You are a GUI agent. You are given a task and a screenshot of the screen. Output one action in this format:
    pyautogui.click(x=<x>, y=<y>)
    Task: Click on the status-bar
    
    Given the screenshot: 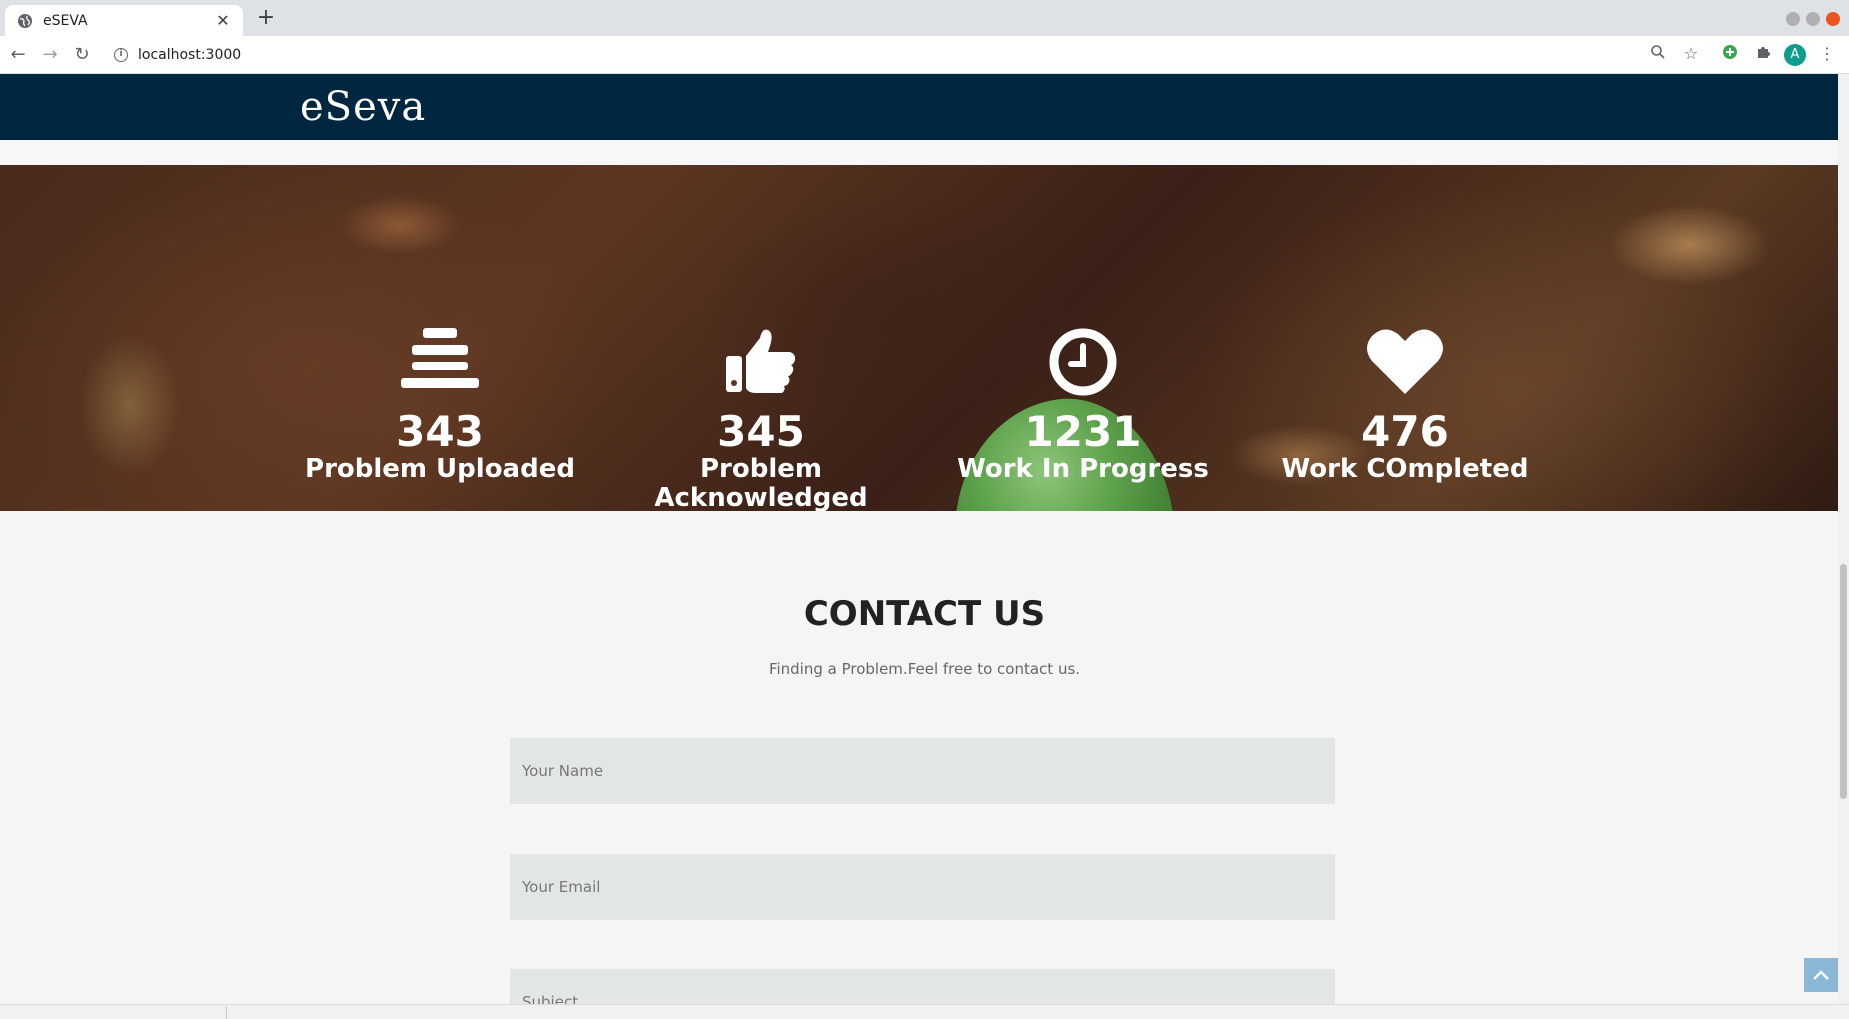 What is the action you would take?
    pyautogui.click(x=924, y=1011)
    